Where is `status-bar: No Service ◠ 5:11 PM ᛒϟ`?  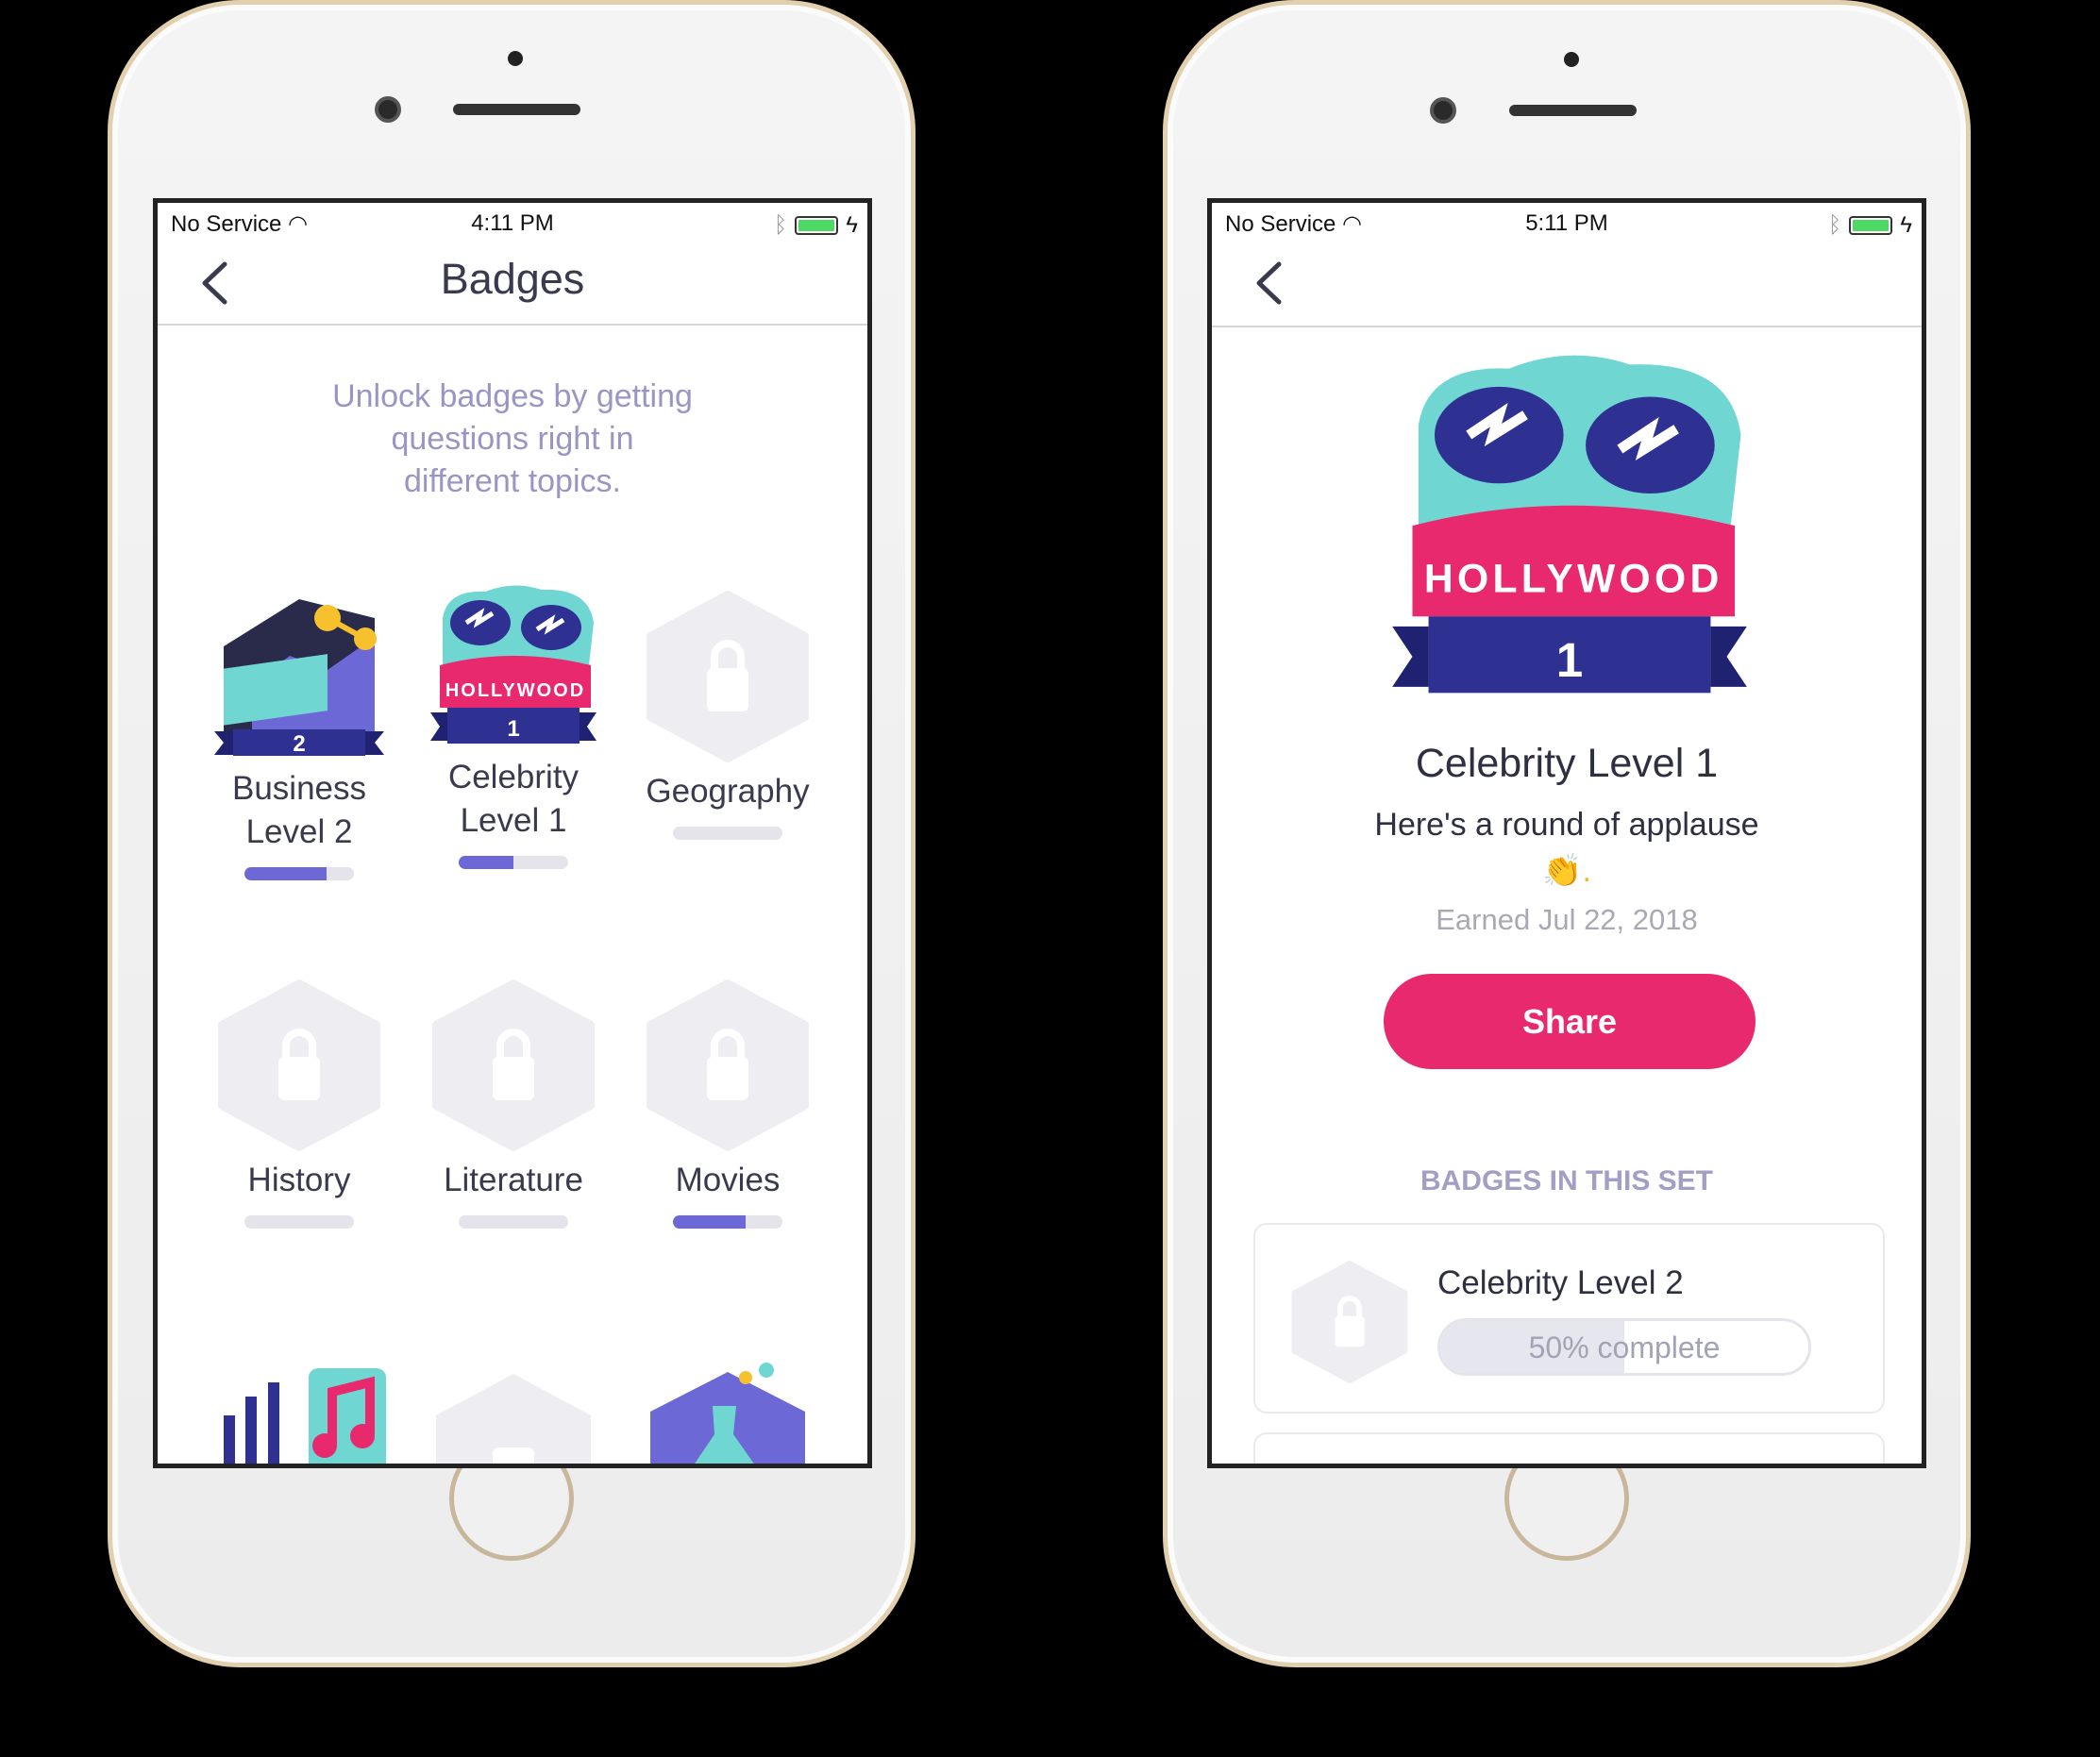
status-bar: No Service ◠ 5:11 PM ᛒϟ is located at coordinates (1566, 224).